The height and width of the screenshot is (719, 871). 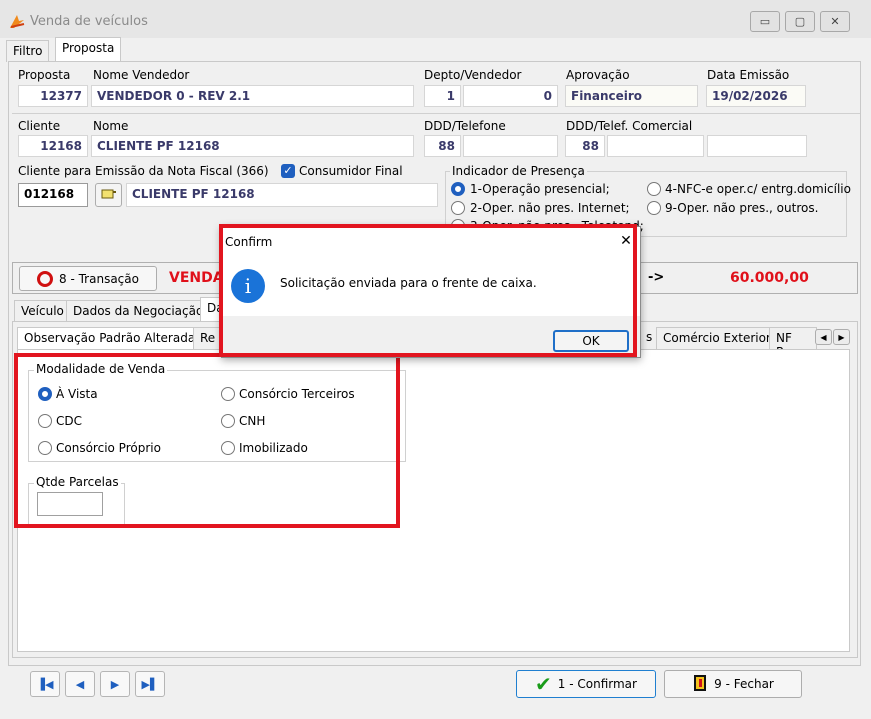 What do you see at coordinates (700, 684) in the screenshot?
I see `exit-door-icon` at bounding box center [700, 684].